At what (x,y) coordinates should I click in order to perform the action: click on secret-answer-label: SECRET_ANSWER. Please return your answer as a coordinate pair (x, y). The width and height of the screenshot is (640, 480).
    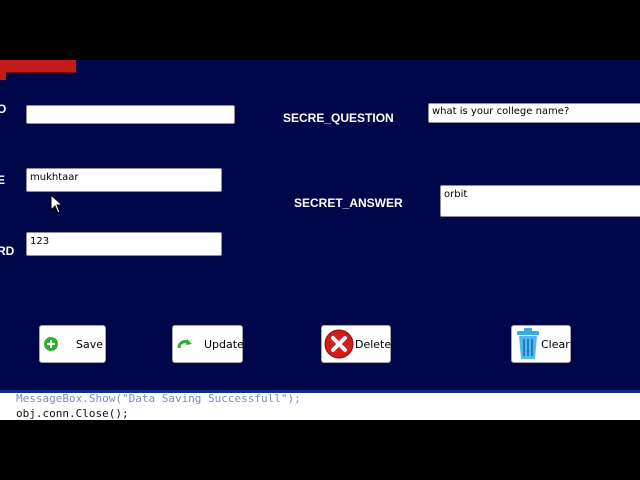
    Looking at the image, I should click on (348, 203).